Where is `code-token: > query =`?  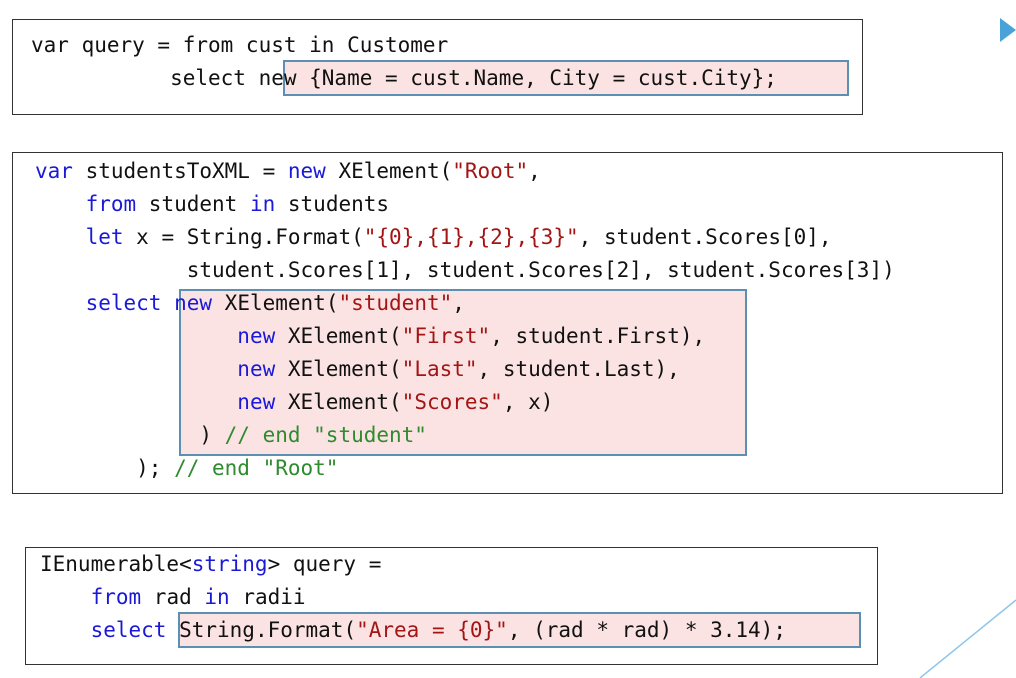 code-token: > query = is located at coordinates (324, 564).